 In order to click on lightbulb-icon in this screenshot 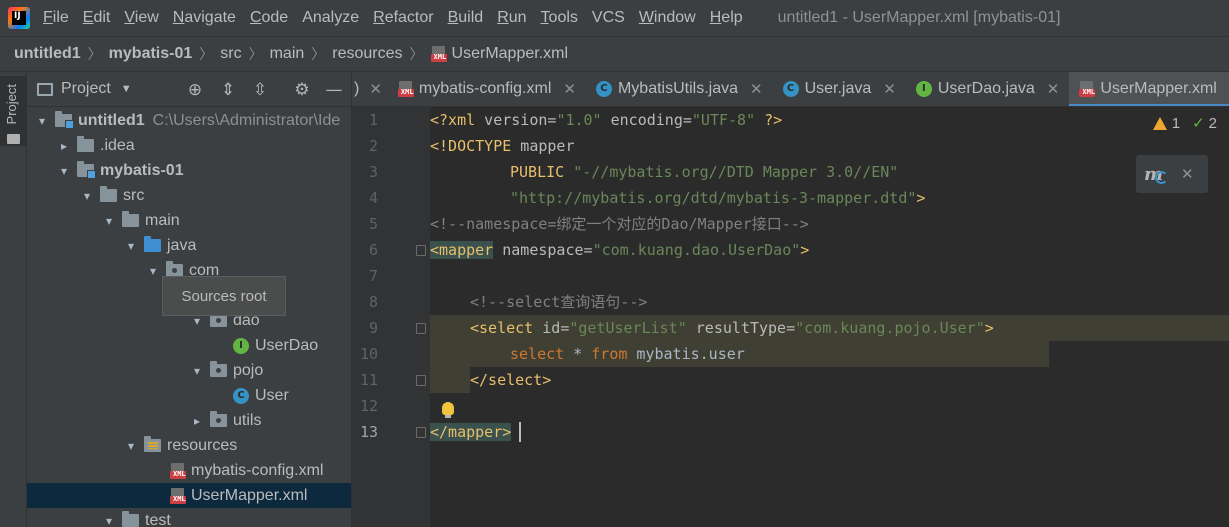, I will do `click(448, 410)`.